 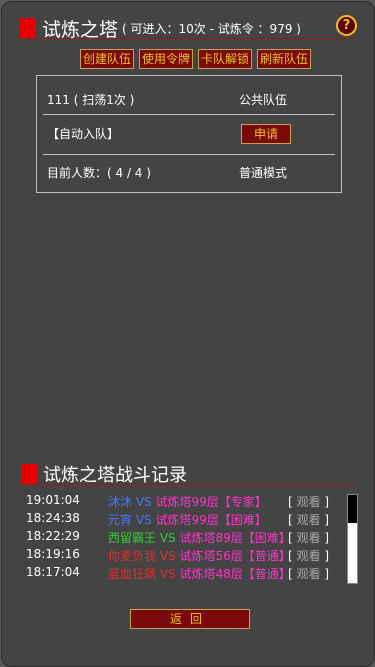 I want to click on player-name: 元宵, so click(x=120, y=520).